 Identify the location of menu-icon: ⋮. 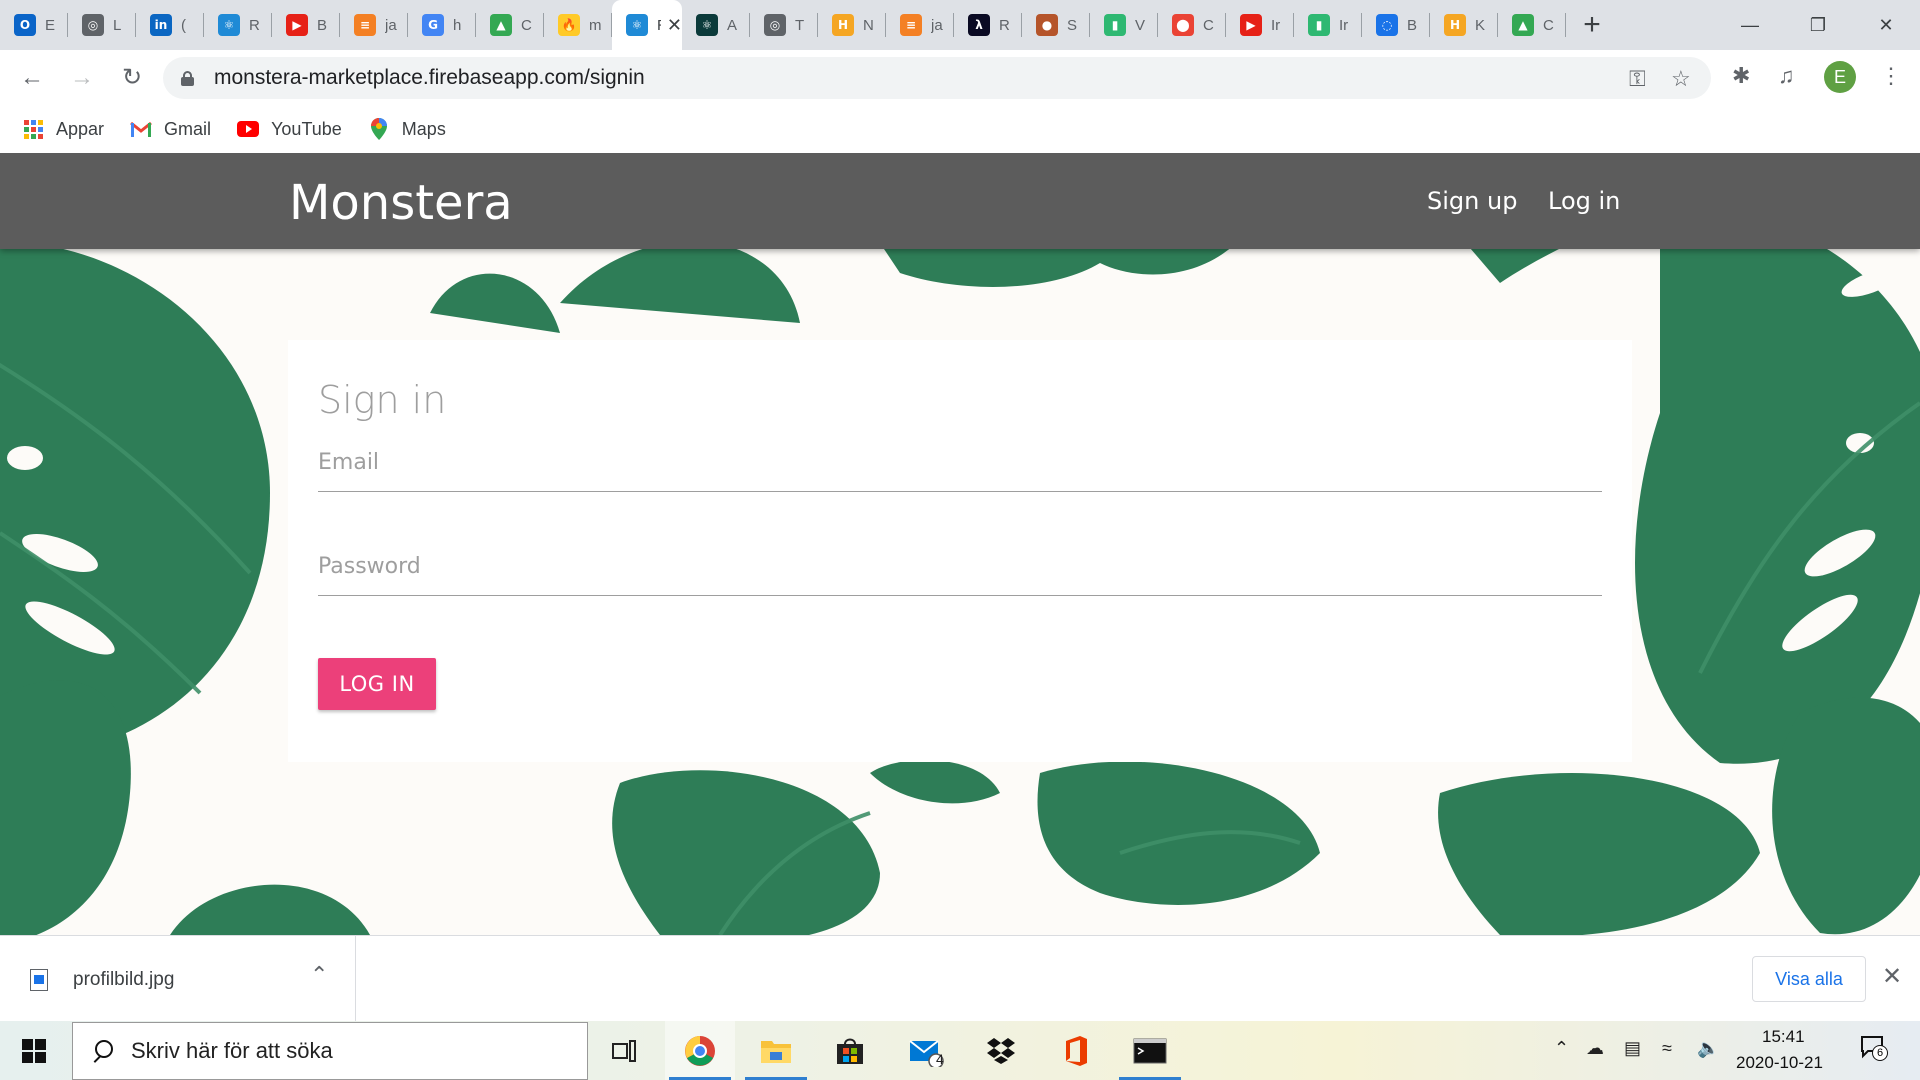
(1891, 76).